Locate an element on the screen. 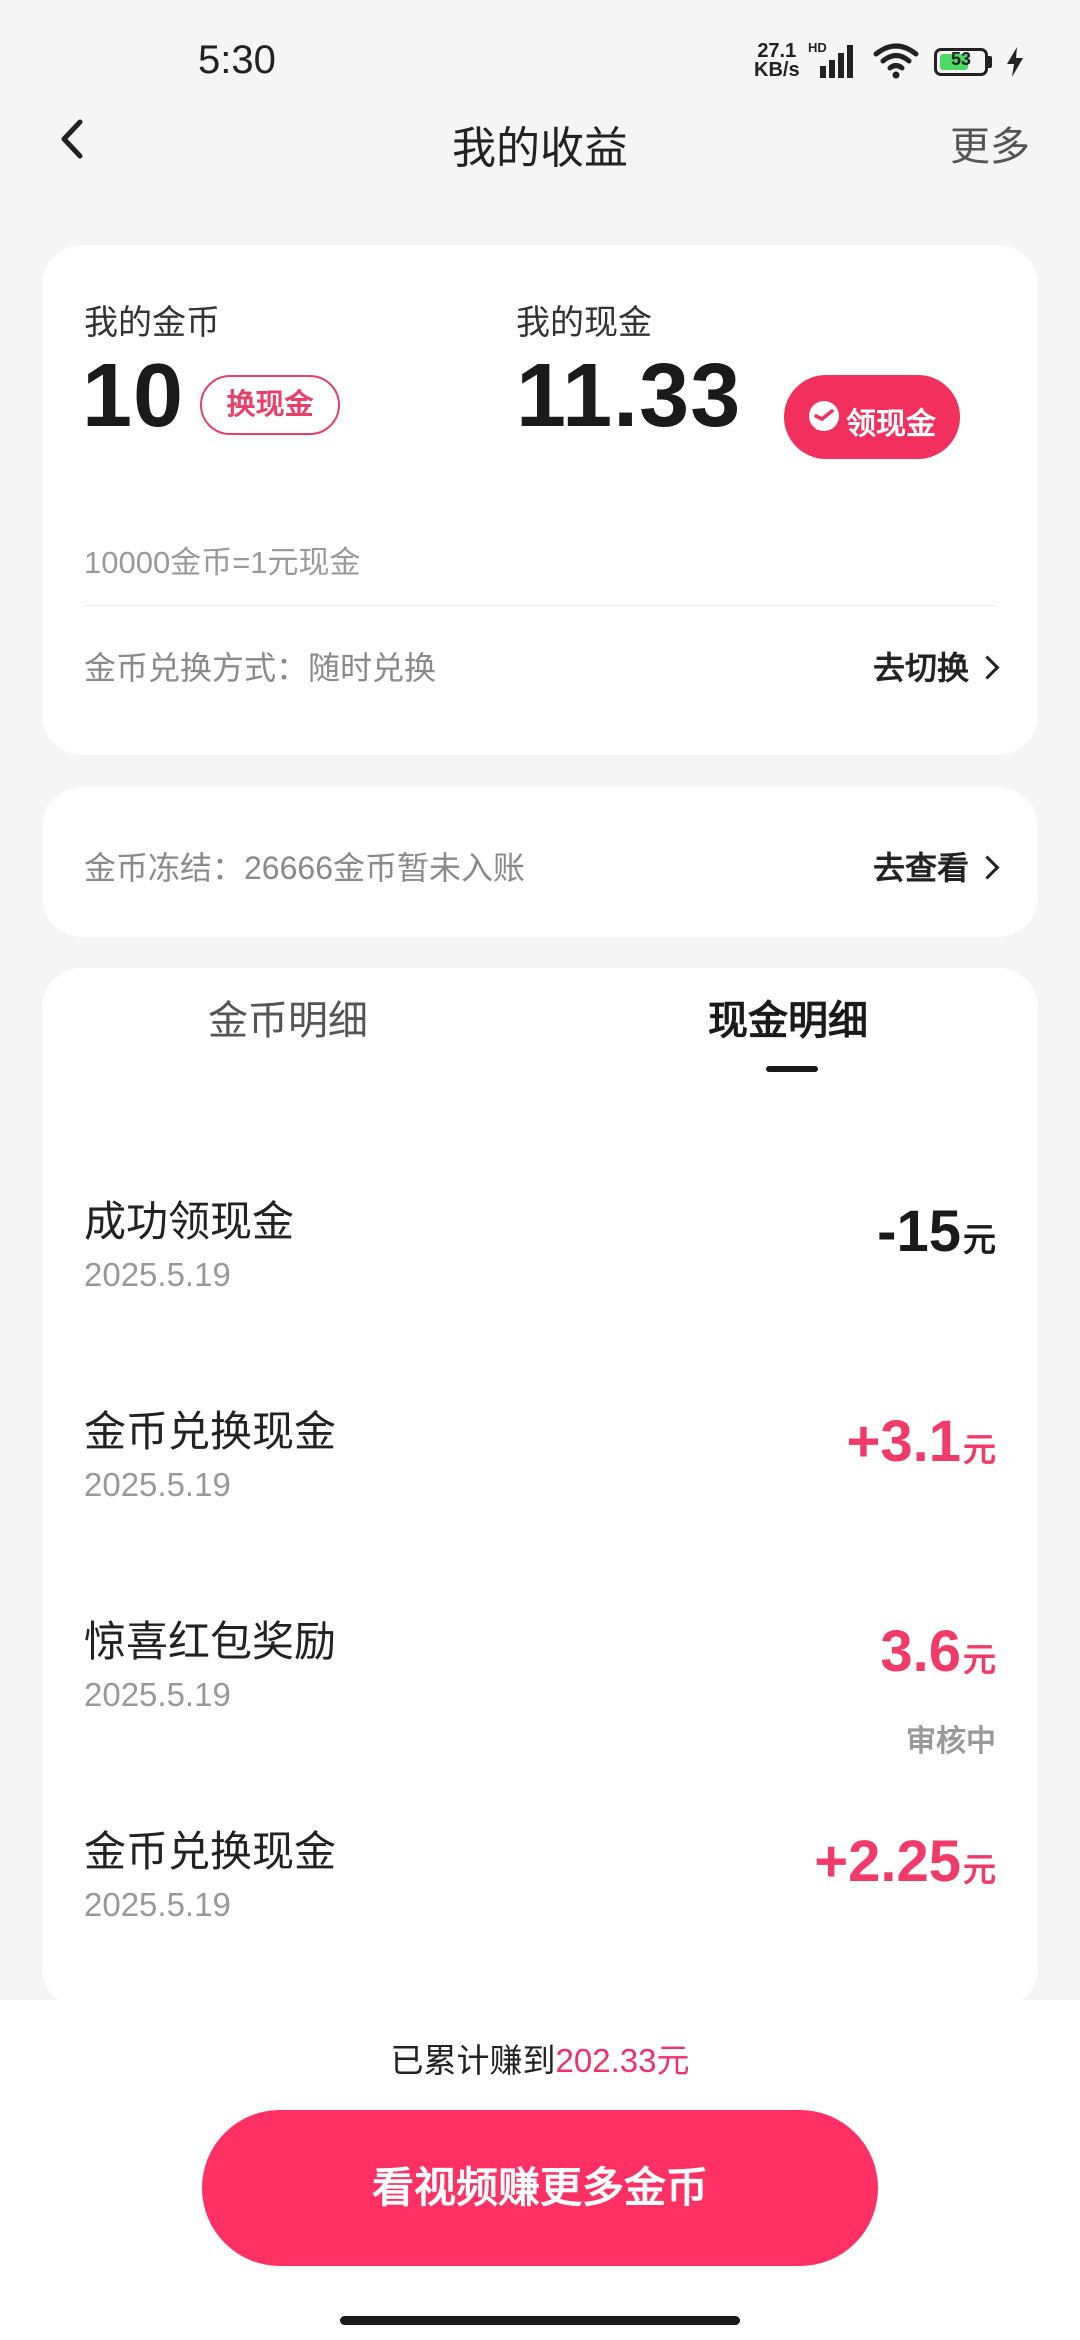 The width and height of the screenshot is (1080, 2340). bottom-panel: 已累计赚到202.33元 看视频赚更多金币 is located at coordinates (540, 2170).